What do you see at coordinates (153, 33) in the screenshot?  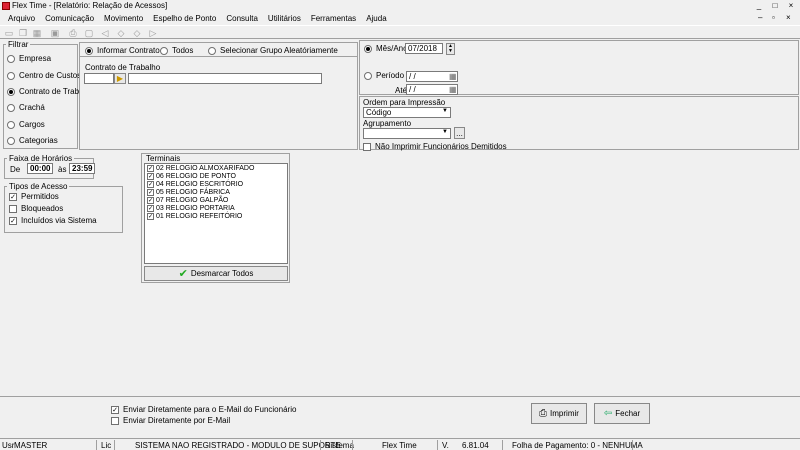 I see `last-icon: ▷` at bounding box center [153, 33].